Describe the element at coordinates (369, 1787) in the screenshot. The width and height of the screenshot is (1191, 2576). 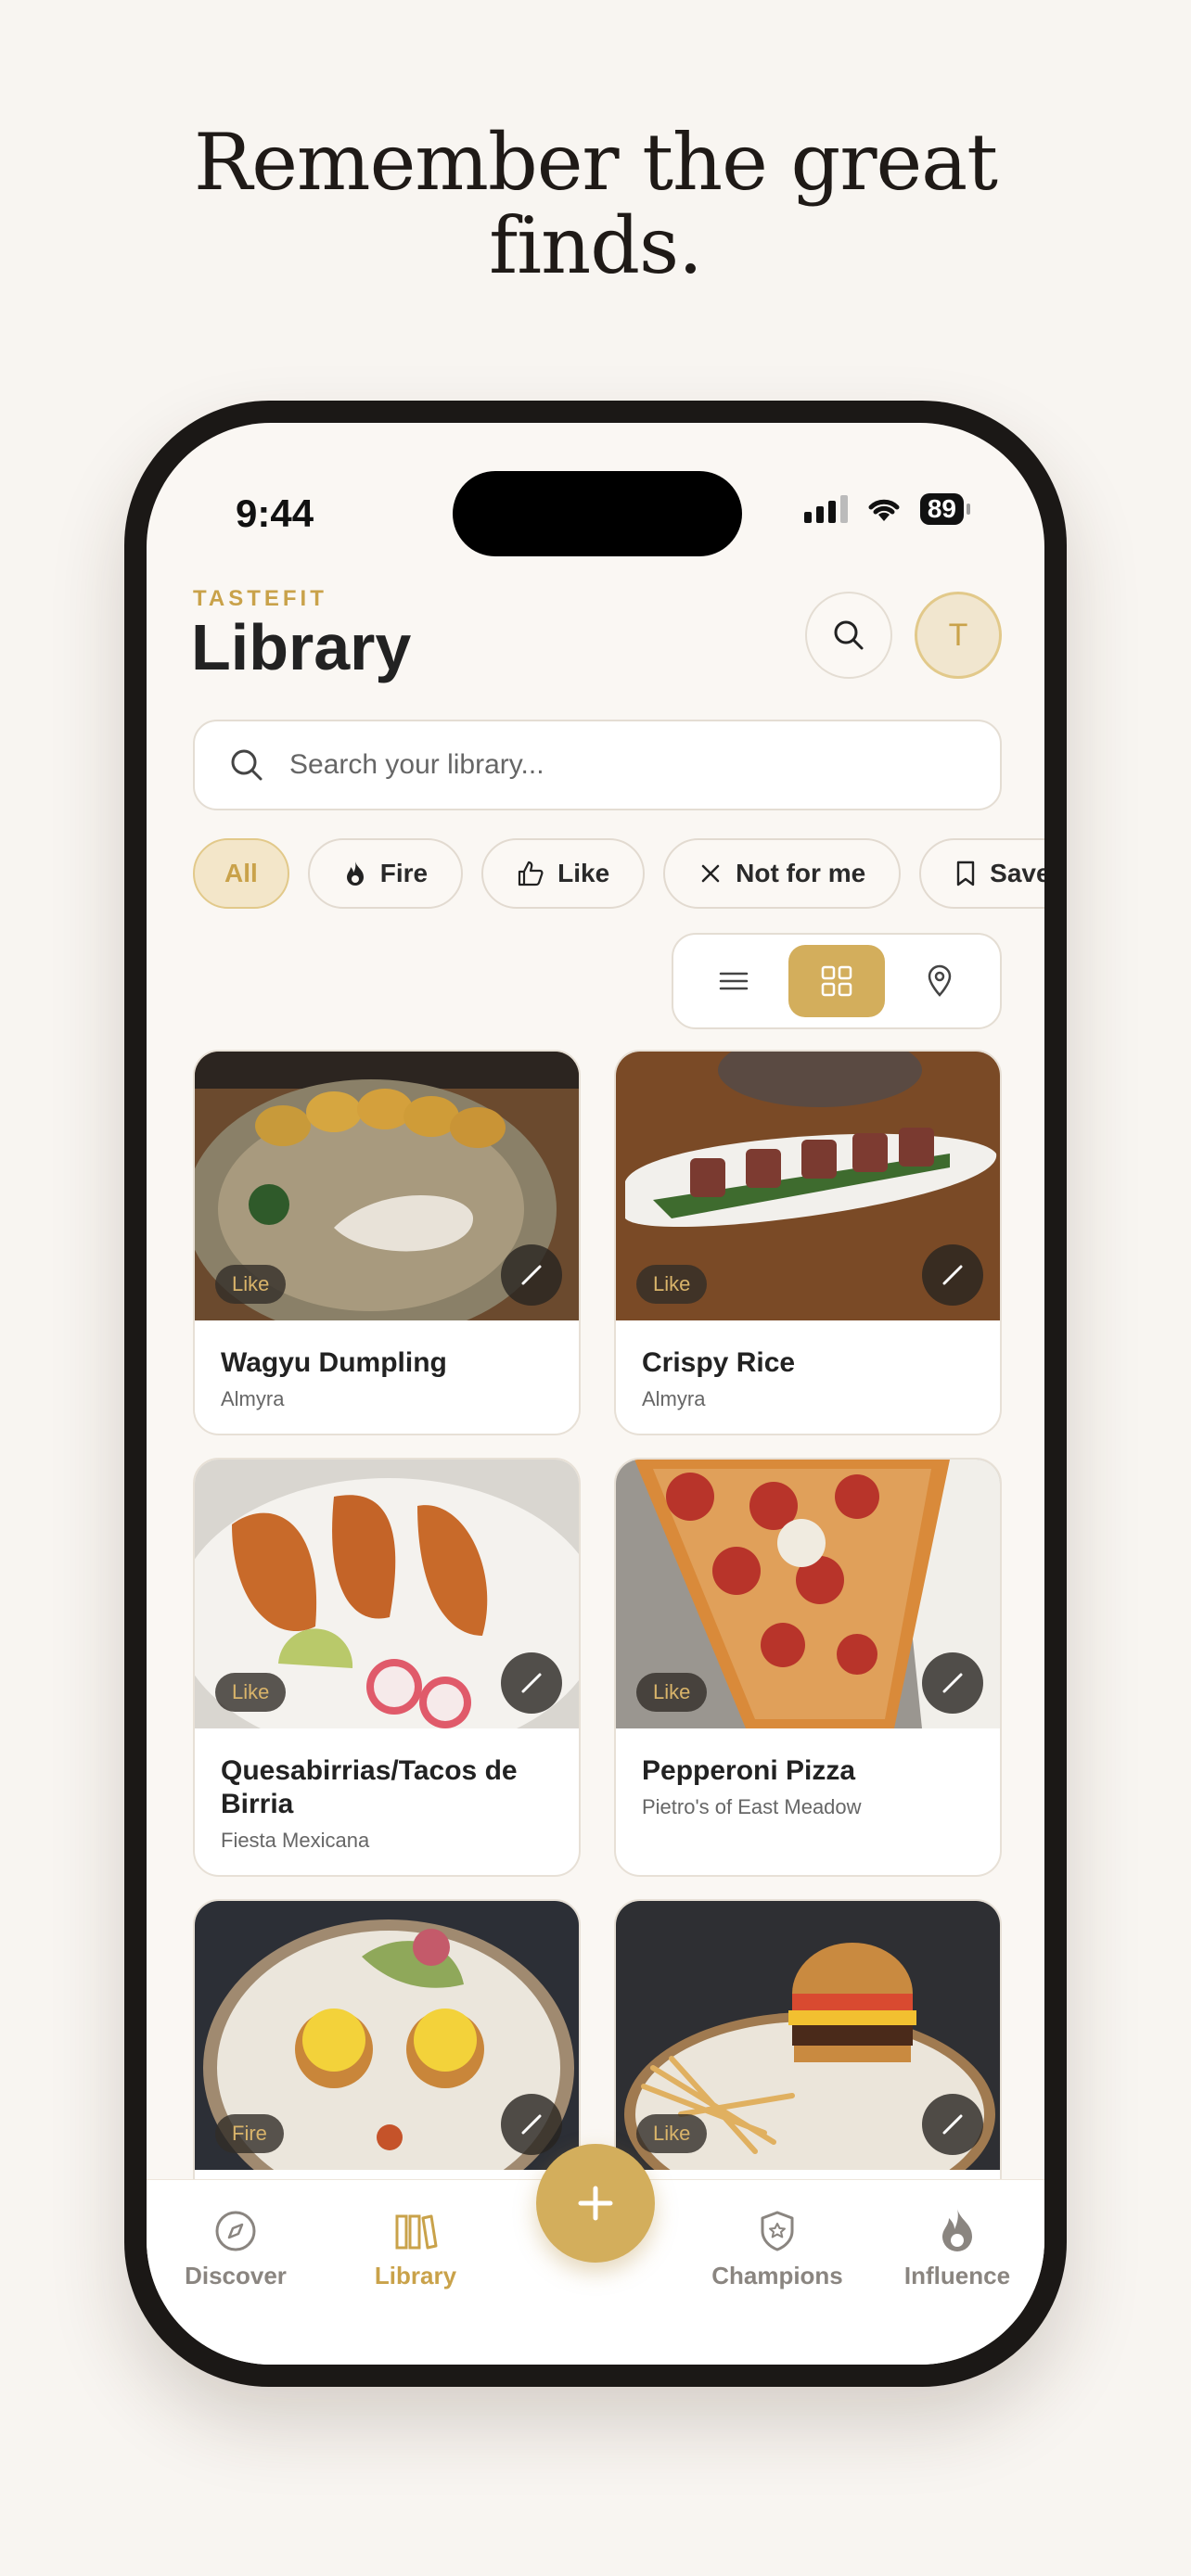
I see `dish-name: Quesabirrias/Tacos de Birria` at that location.